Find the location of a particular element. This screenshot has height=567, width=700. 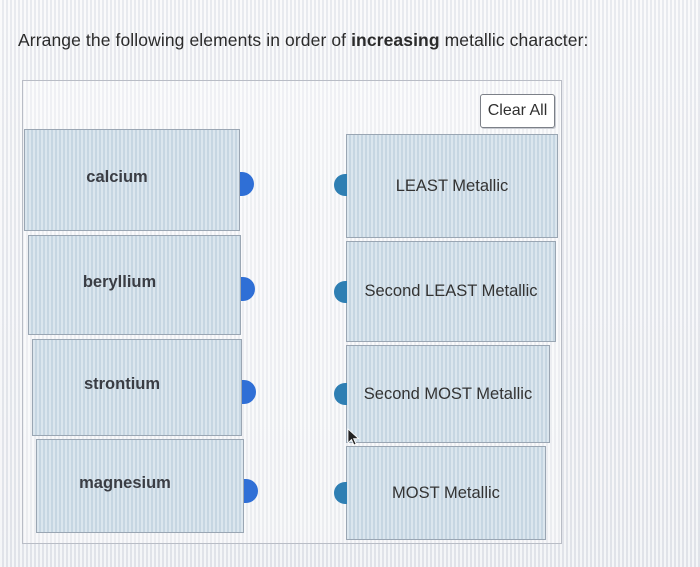

target-label: MOST Metallic is located at coordinates (446, 492).